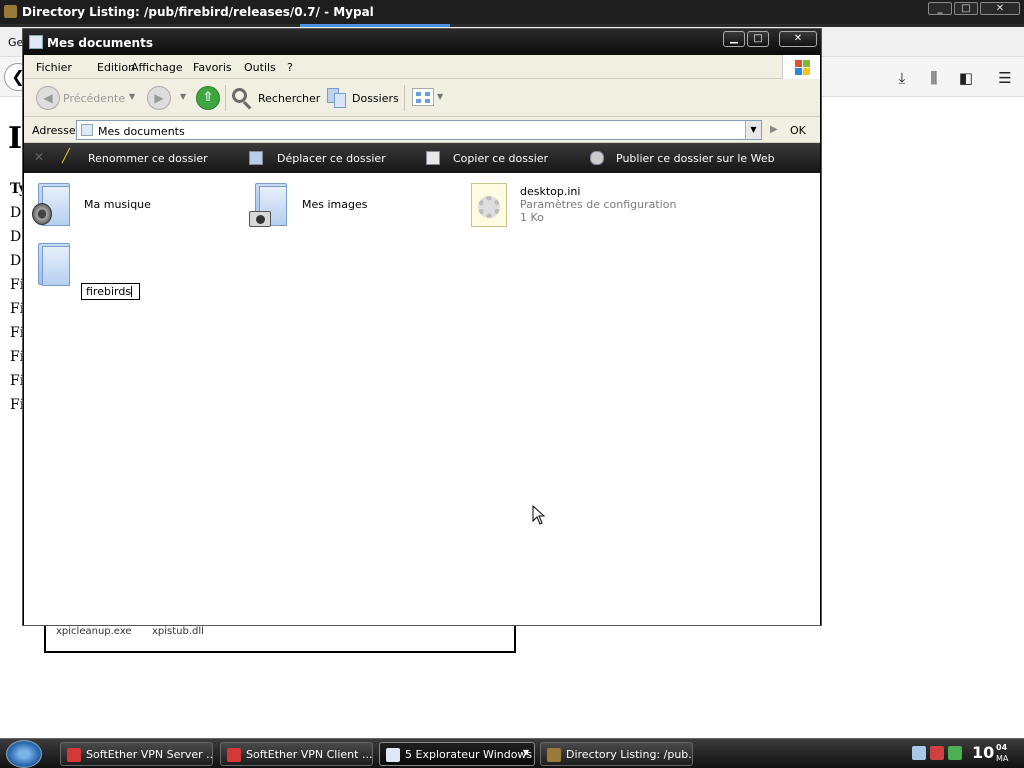 The height and width of the screenshot is (768, 1024). What do you see at coordinates (337, 98) in the screenshot?
I see `folders-icon` at bounding box center [337, 98].